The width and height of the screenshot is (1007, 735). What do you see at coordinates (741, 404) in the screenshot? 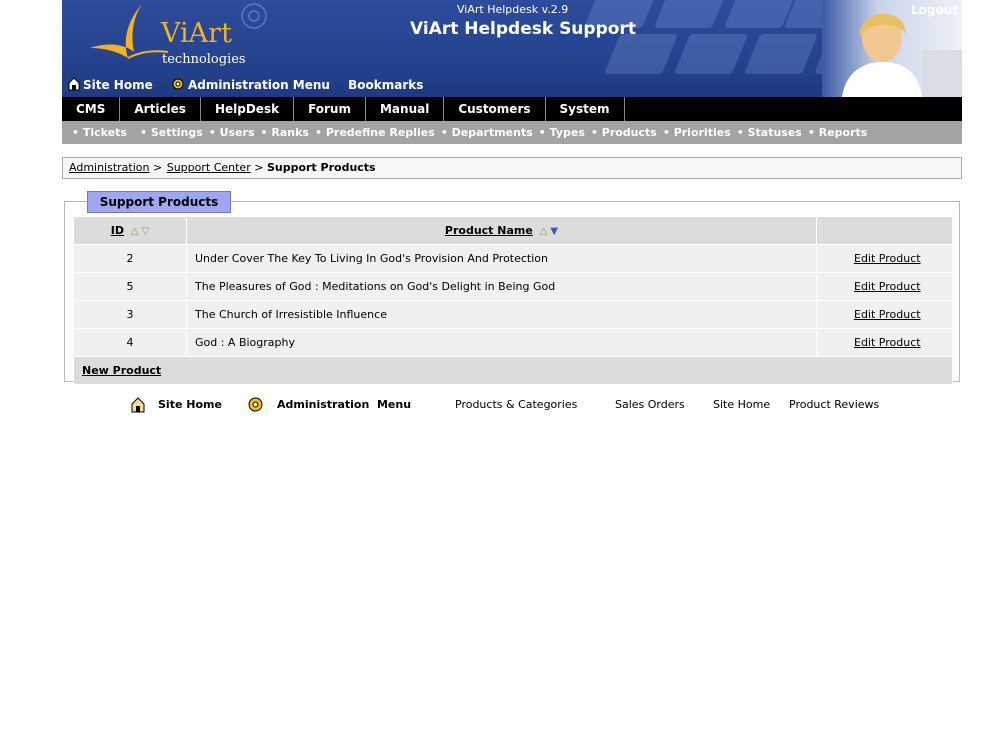
I see `footer-site-home-text-link: Site Home` at bounding box center [741, 404].